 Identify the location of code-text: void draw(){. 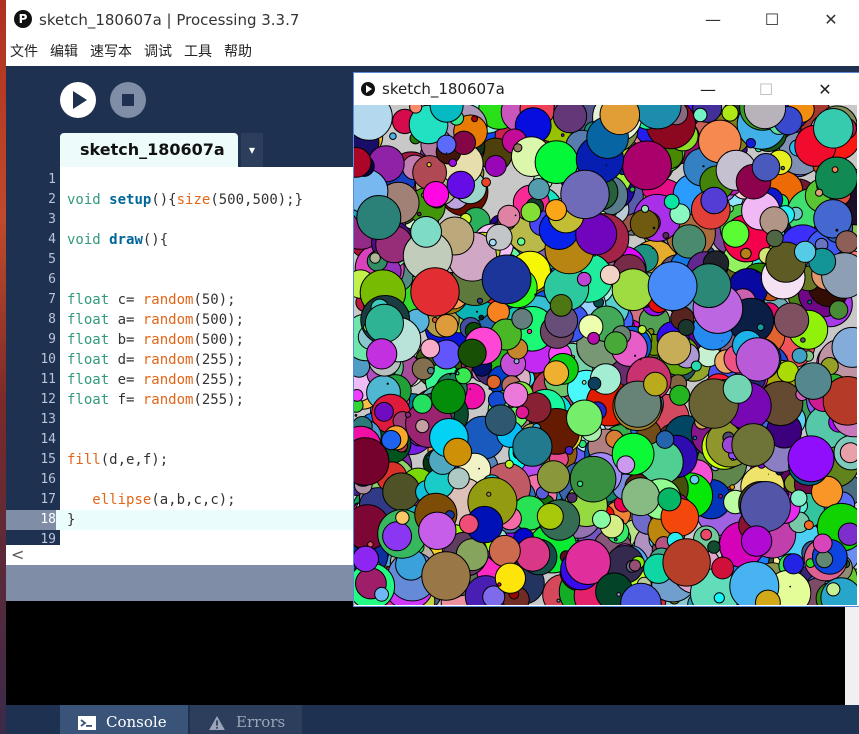
(118, 240).